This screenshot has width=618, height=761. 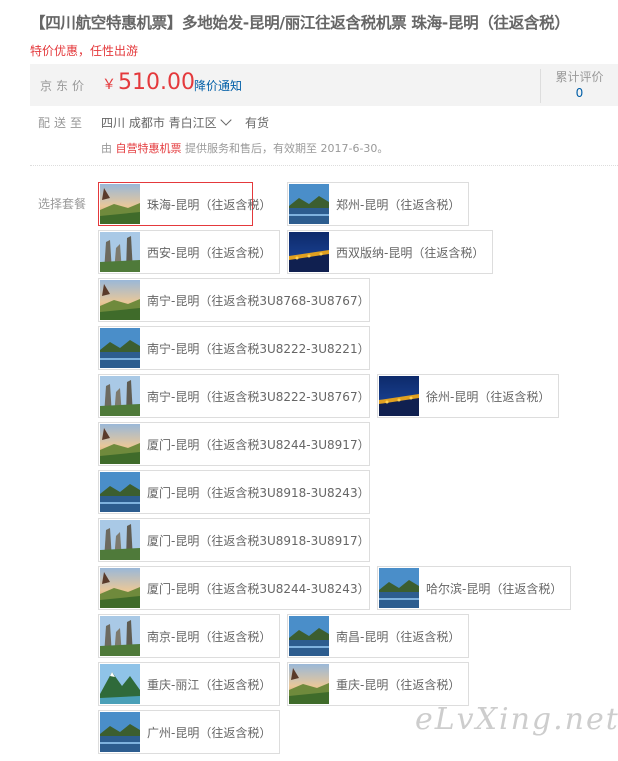 What do you see at coordinates (579, 77) in the screenshot?
I see `review-label: 累计评价` at bounding box center [579, 77].